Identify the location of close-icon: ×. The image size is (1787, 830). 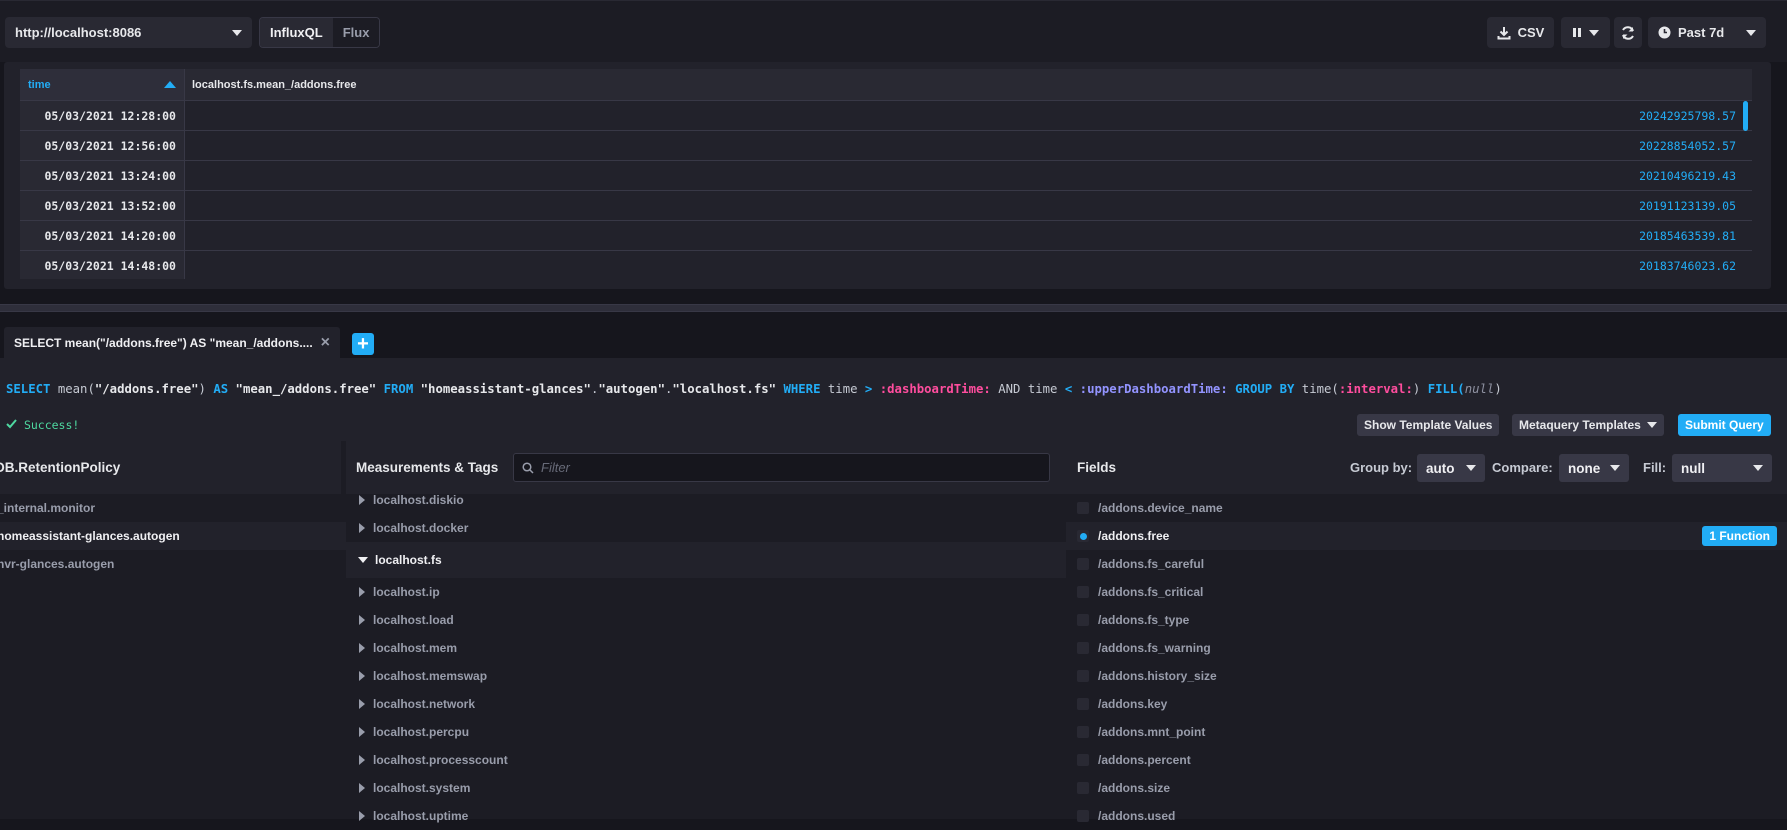
(325, 343).